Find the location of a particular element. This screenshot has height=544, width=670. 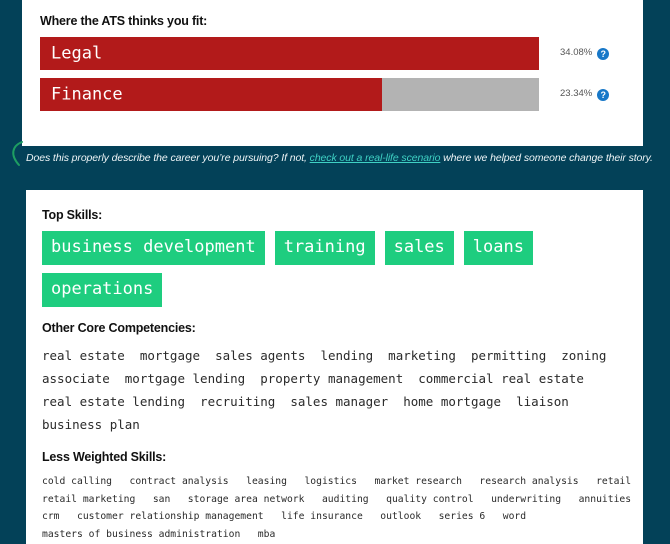

ats-fit-bar-row: Finance 23.34%? is located at coordinates (332, 94).